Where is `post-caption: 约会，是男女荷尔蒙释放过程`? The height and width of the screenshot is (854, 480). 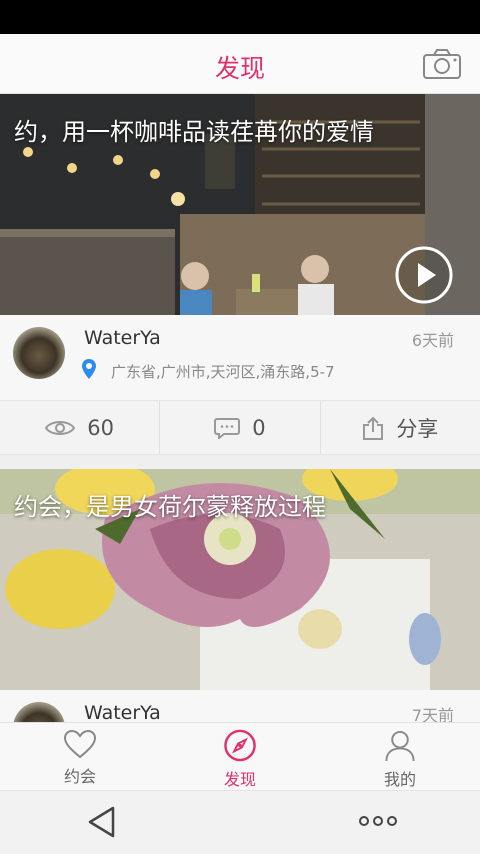 post-caption: 约会，是男女荷尔蒙释放过程 is located at coordinates (170, 507).